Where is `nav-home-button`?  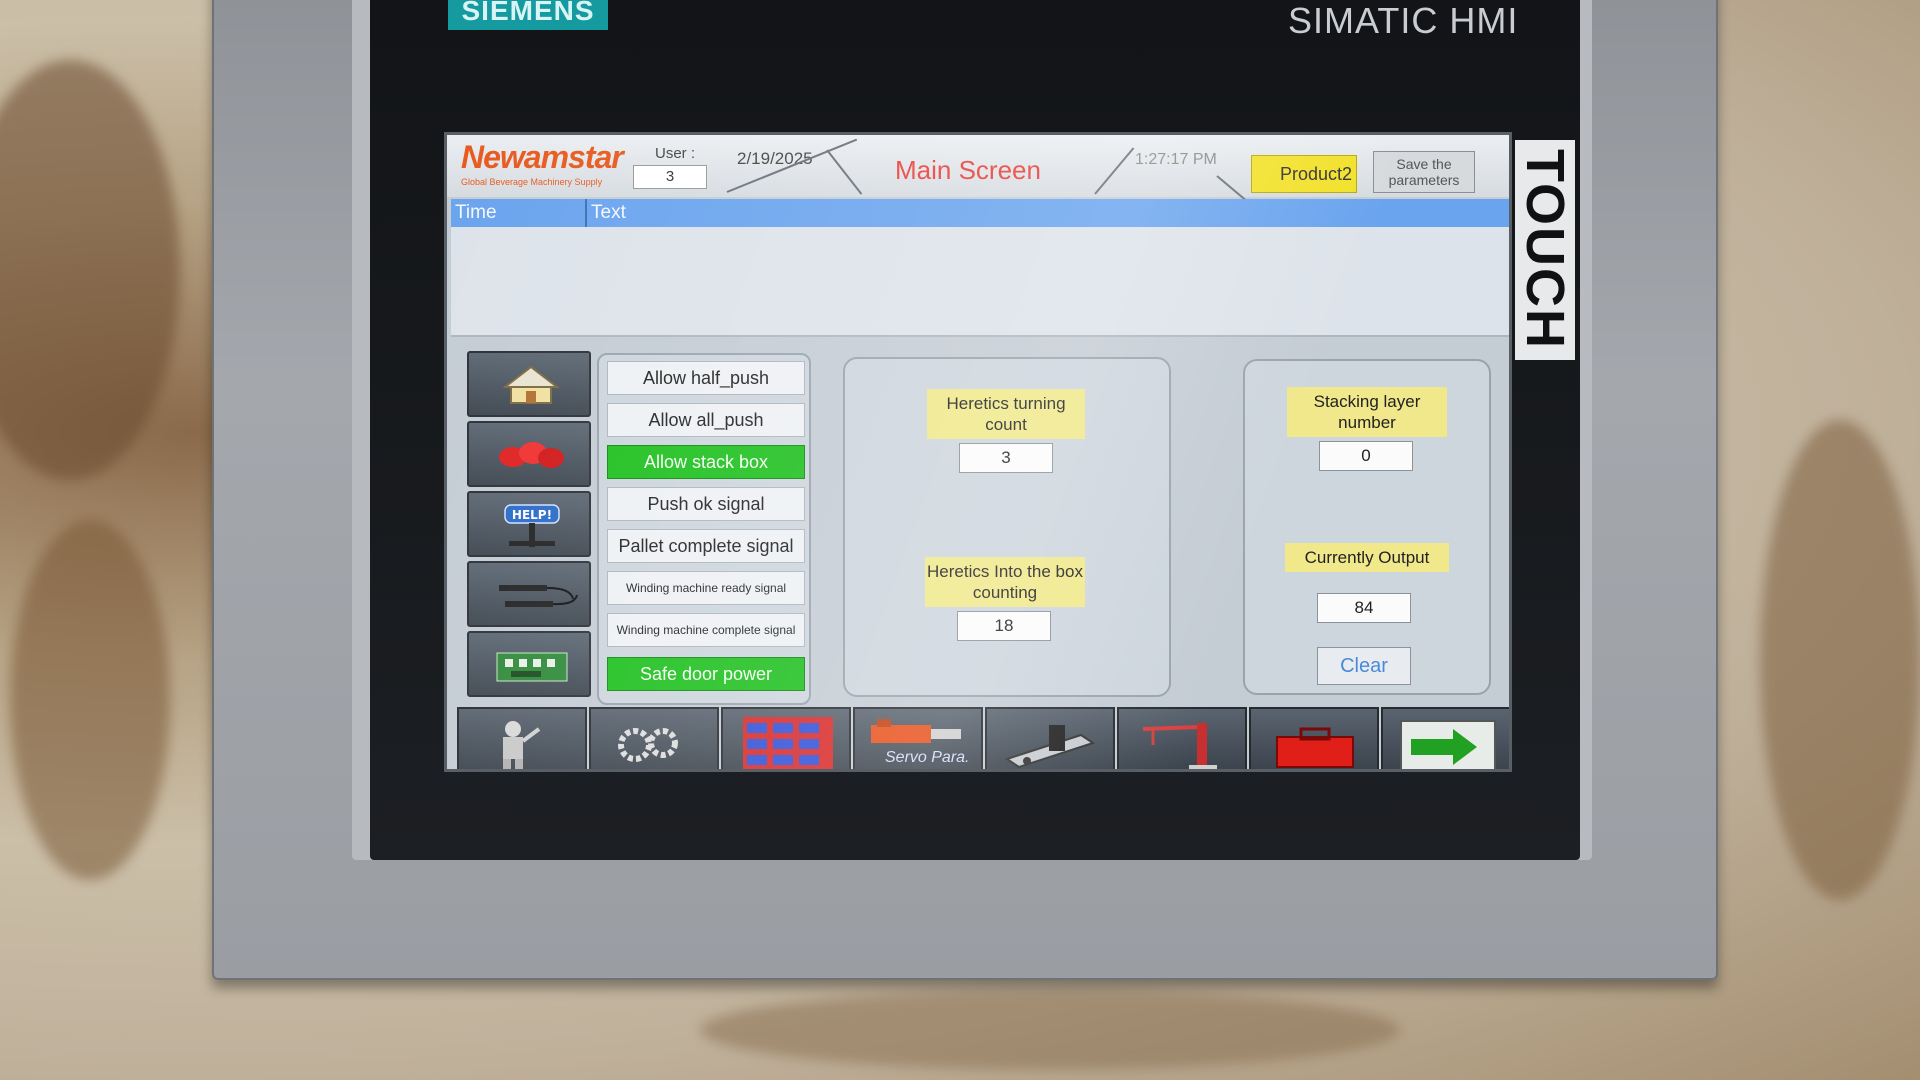 nav-home-button is located at coordinates (529, 384).